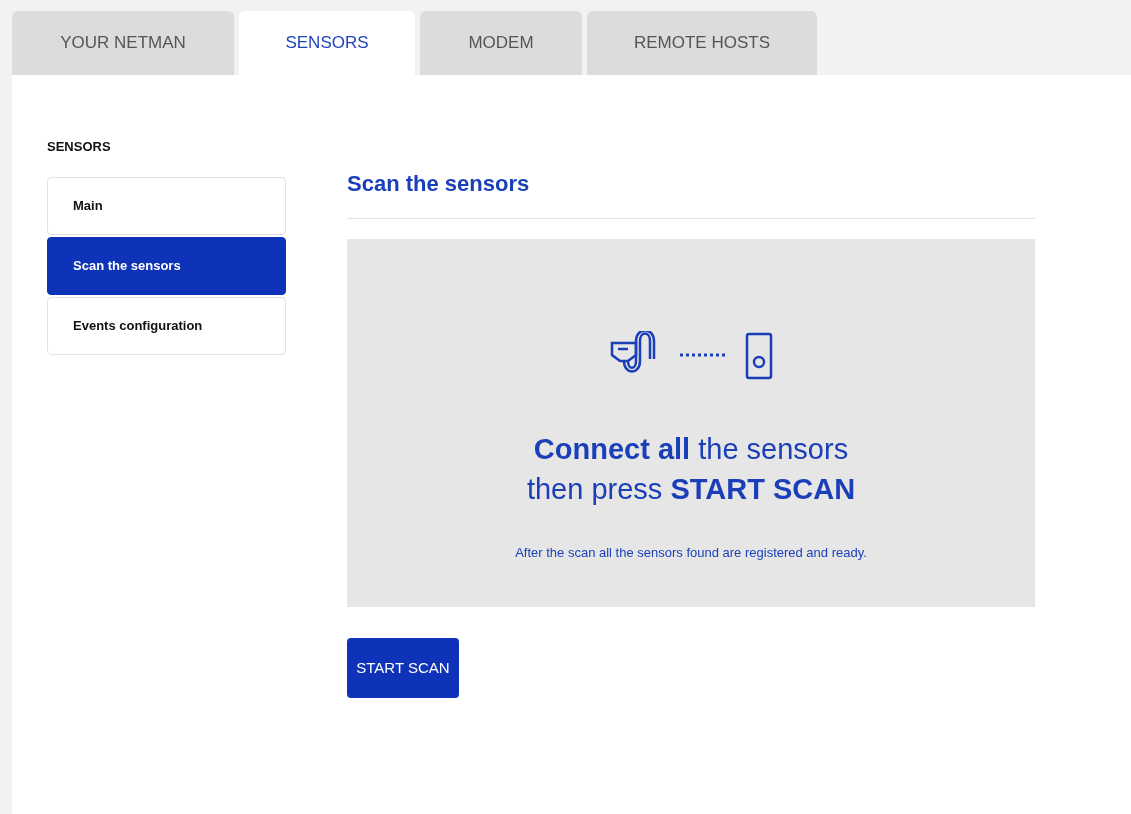 Image resolution: width=1131 pixels, height=814 pixels. What do you see at coordinates (702, 43) in the screenshot?
I see `tab: REMOTE HOSTS` at bounding box center [702, 43].